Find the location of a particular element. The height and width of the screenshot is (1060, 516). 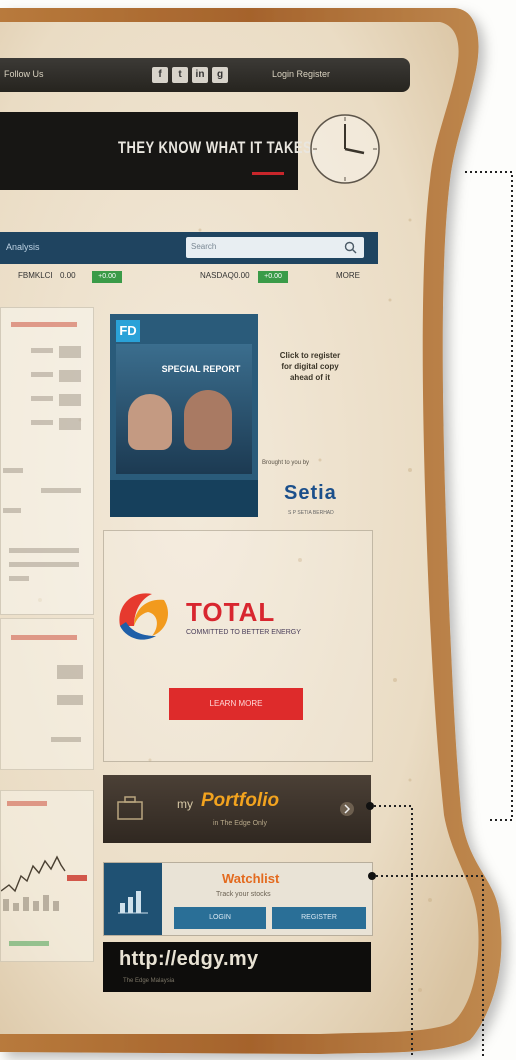

portfolio-sub: in The Edge Only is located at coordinates (240, 823).